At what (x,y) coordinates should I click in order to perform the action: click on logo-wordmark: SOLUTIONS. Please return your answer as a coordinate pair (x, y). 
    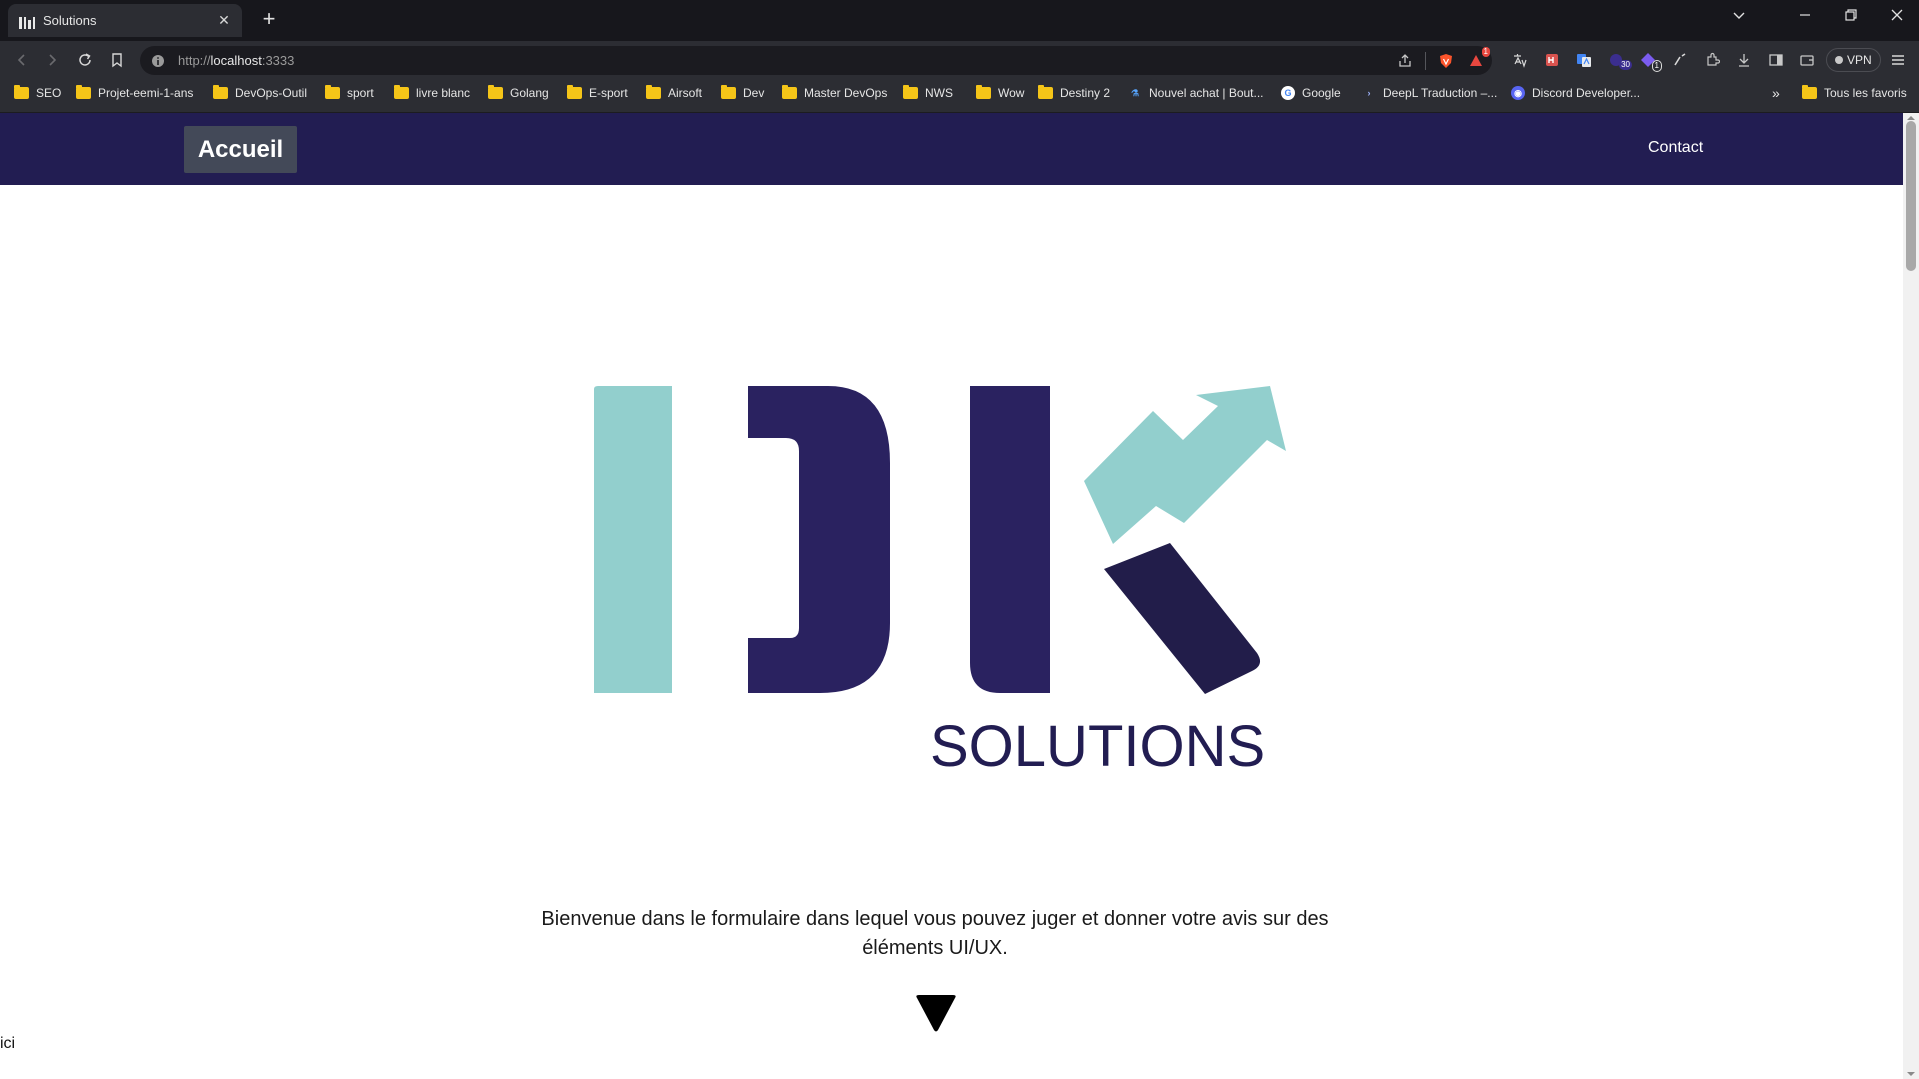
    Looking at the image, I should click on (1098, 746).